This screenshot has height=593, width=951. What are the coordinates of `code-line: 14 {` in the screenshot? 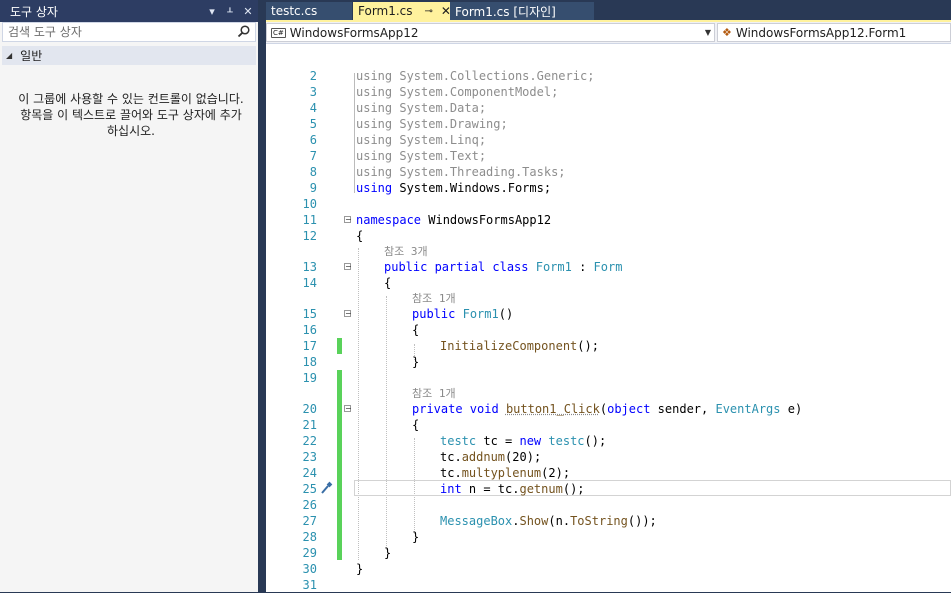 It's located at (608, 283).